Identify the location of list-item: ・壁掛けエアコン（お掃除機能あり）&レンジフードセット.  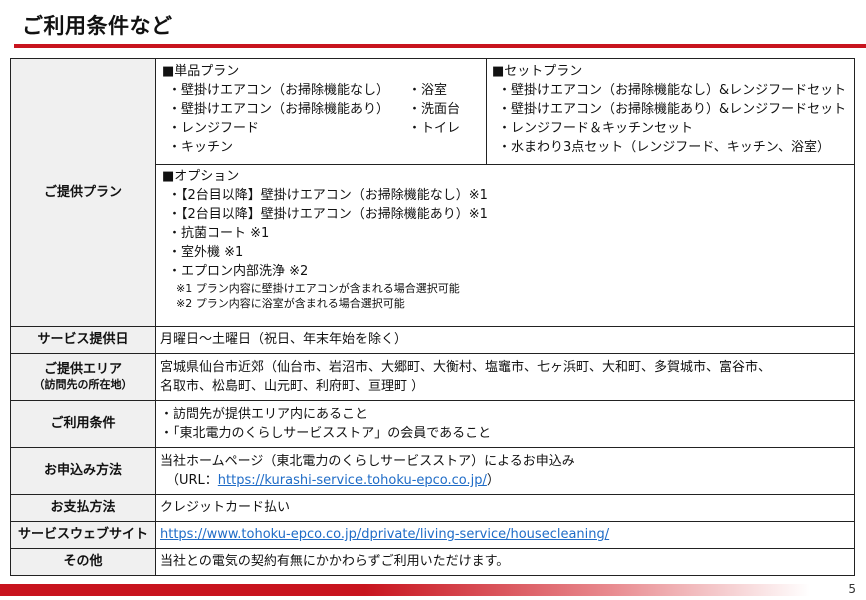
(672, 109).